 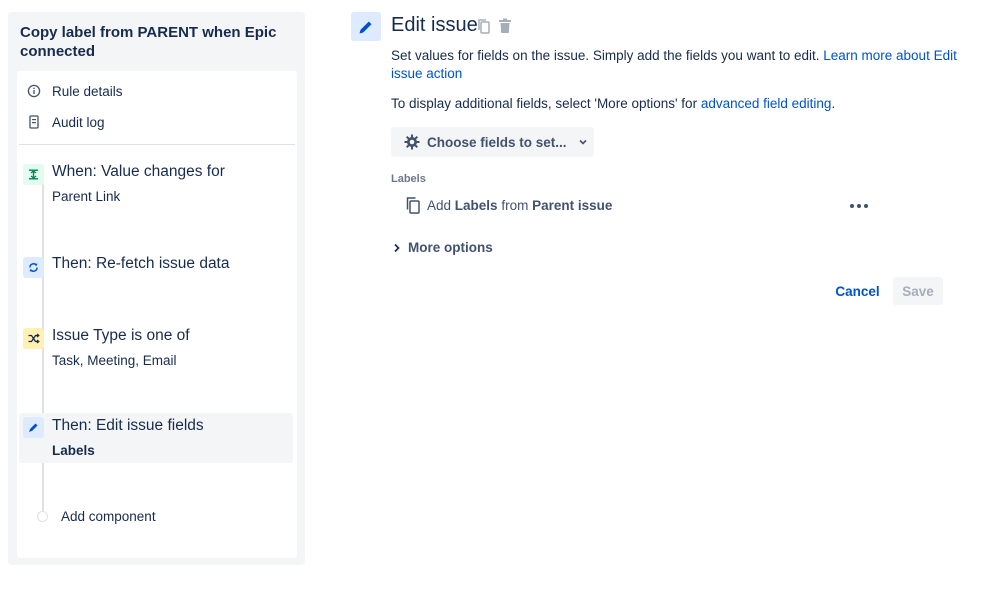 I want to click on advanced-field-editing-link: advanced field editing, so click(x=766, y=103).